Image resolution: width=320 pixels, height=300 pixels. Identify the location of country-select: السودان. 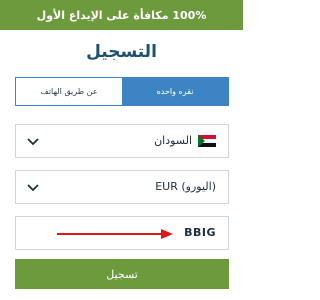
(122, 141).